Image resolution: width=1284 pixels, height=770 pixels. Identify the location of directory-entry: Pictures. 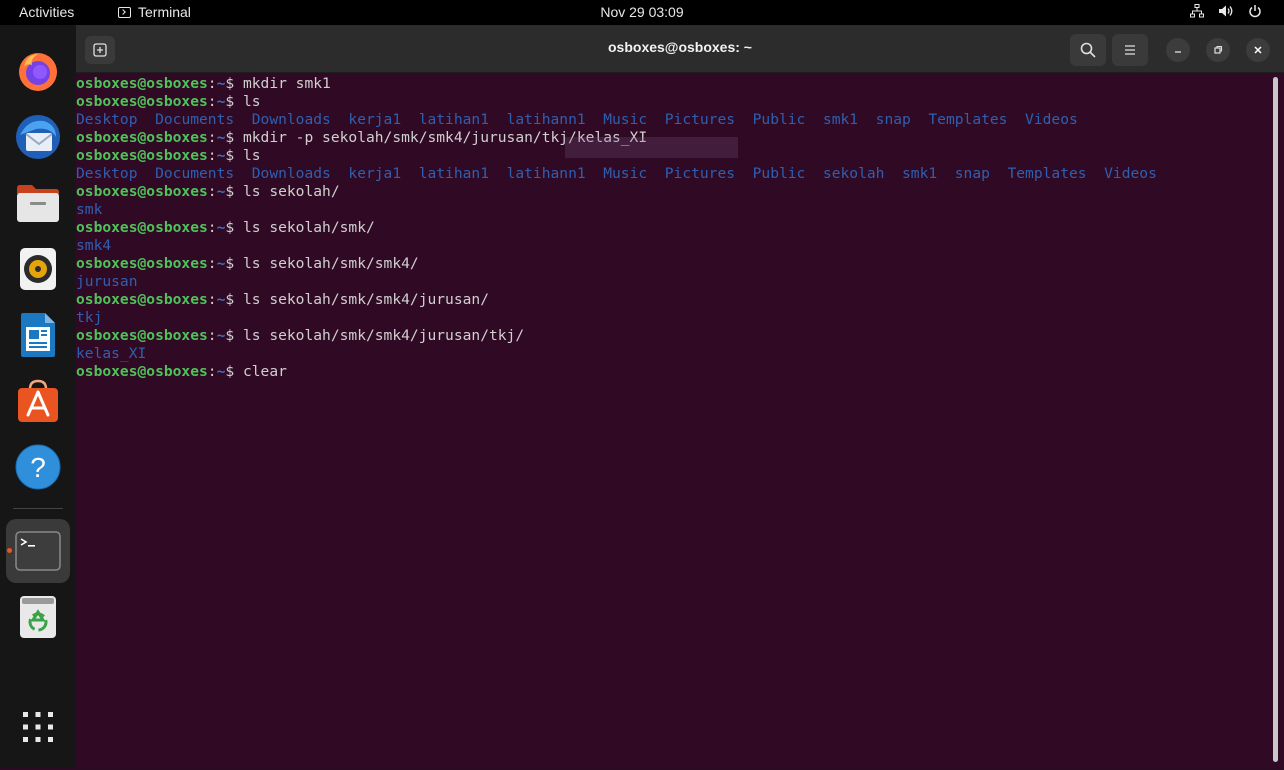
(700, 119).